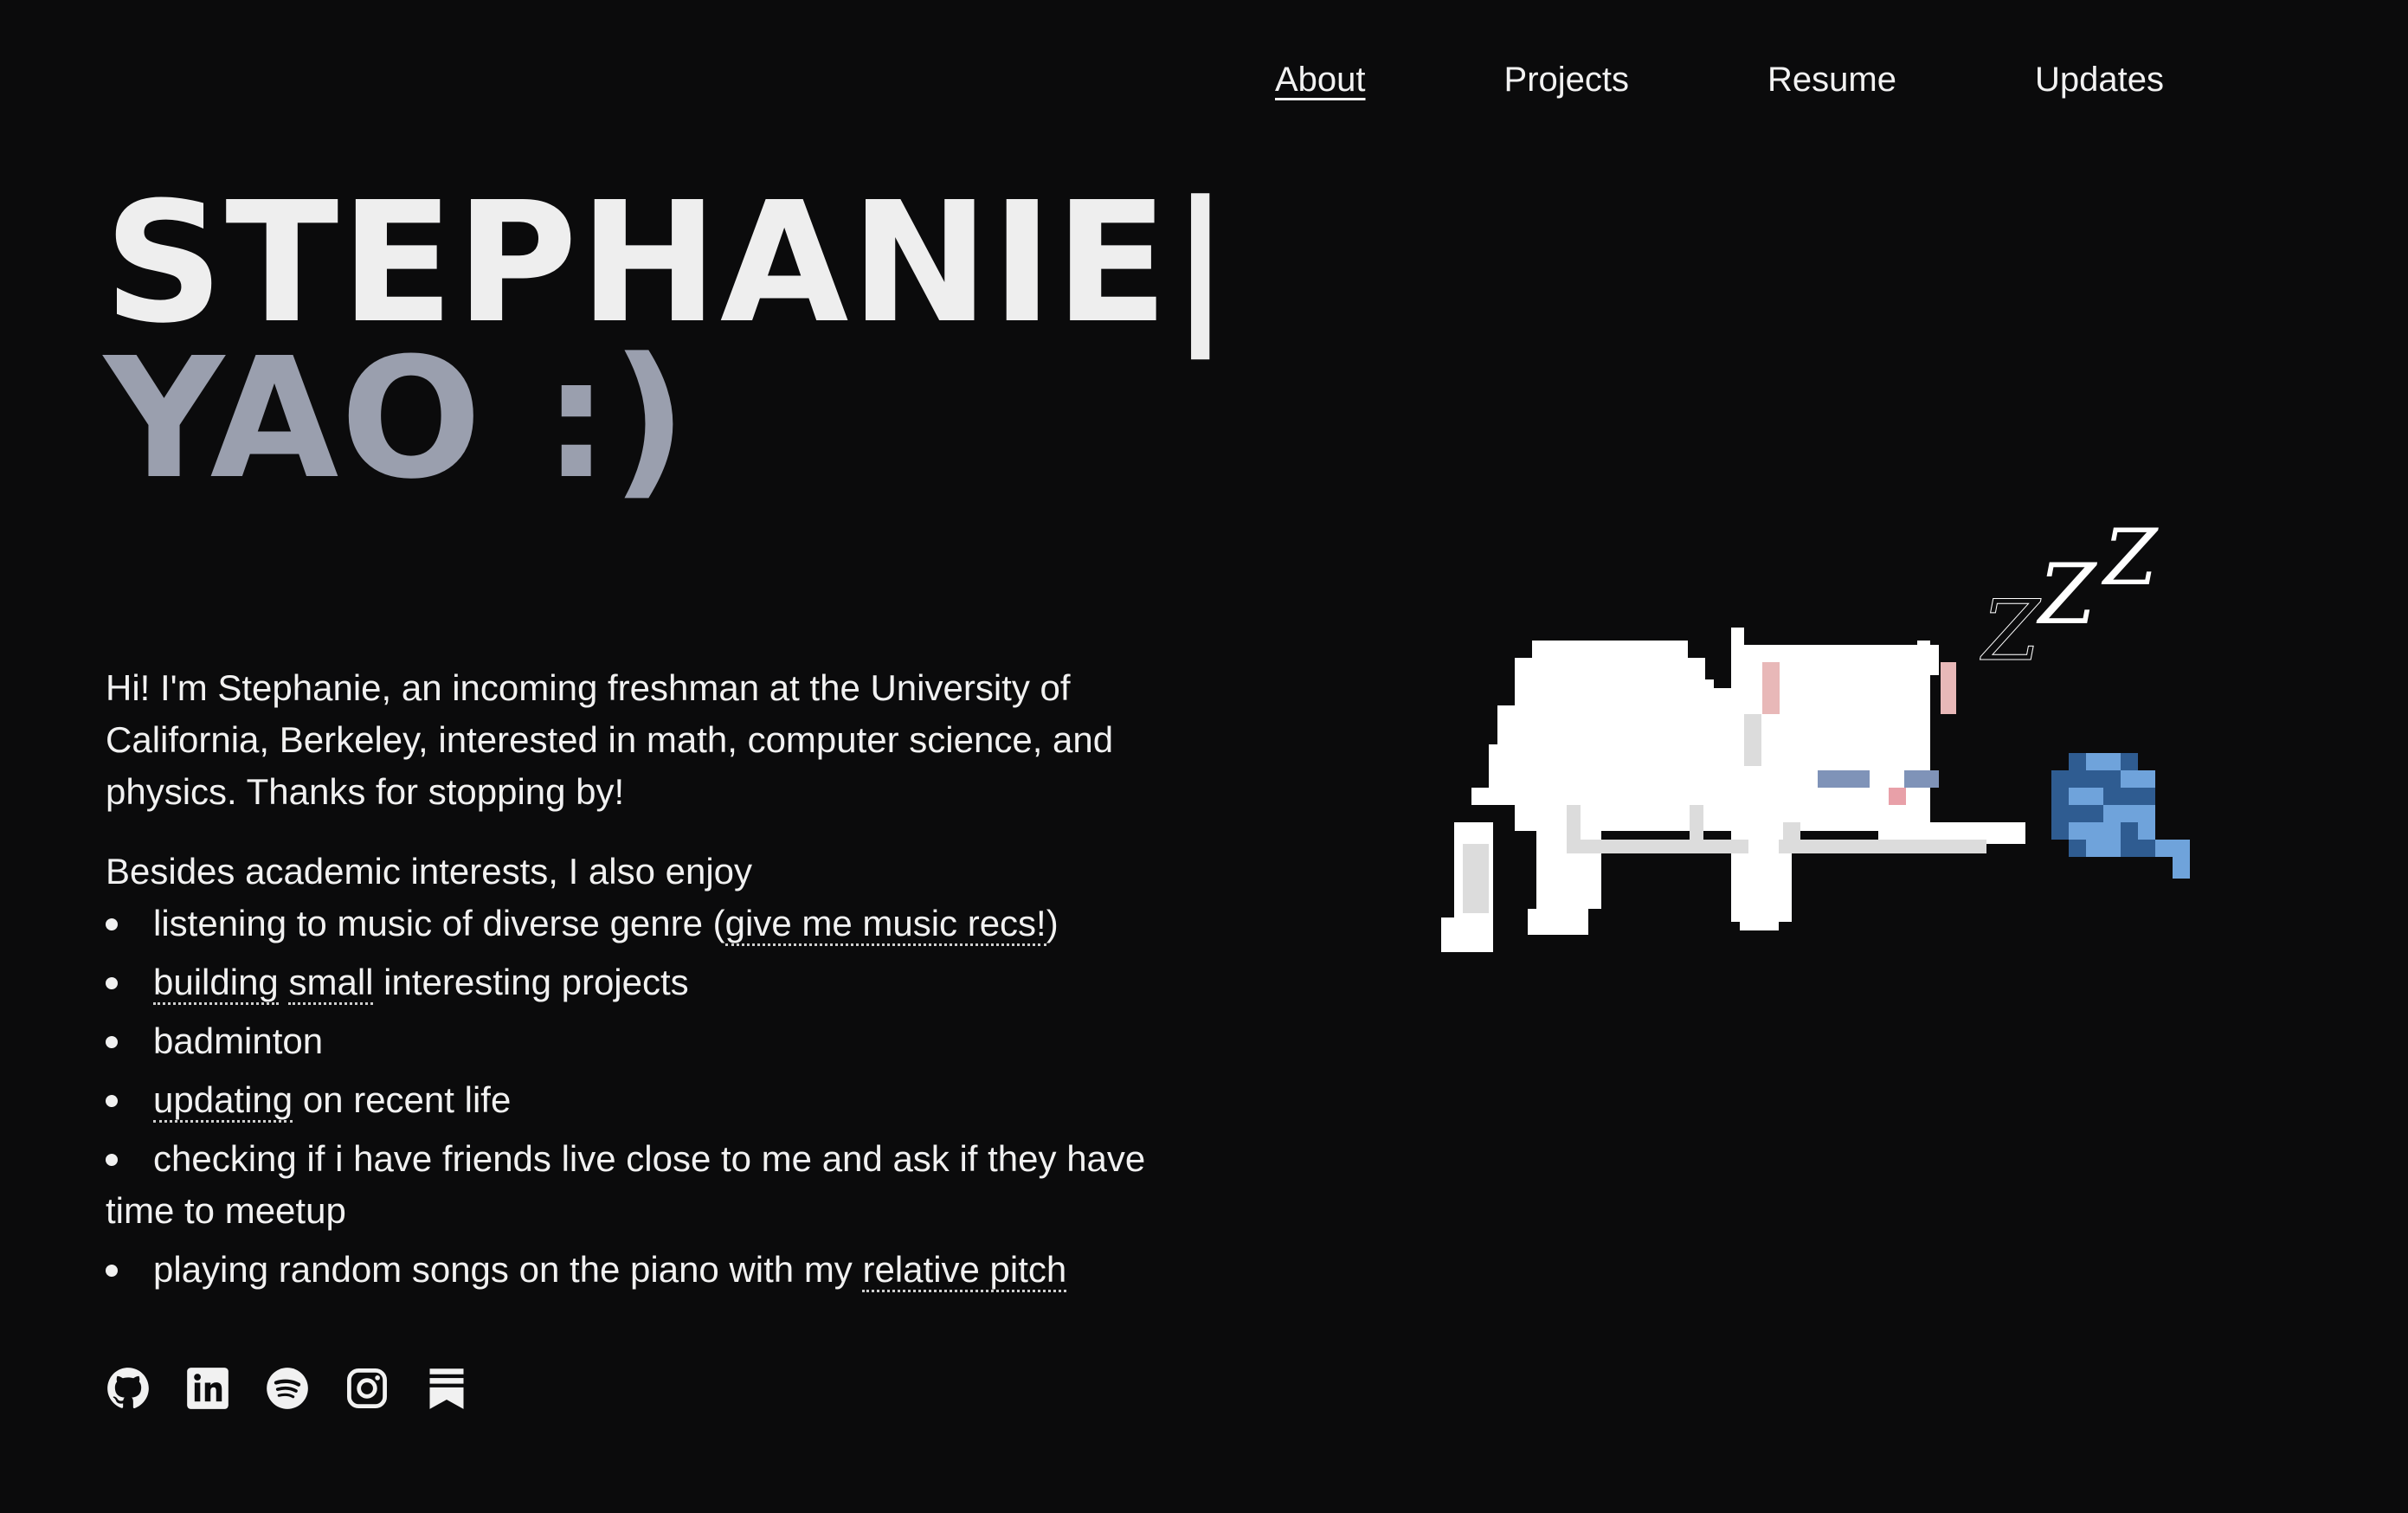 The width and height of the screenshot is (2408, 1513). What do you see at coordinates (964, 1270) in the screenshot?
I see `relative-pitch-link: relative pitch` at bounding box center [964, 1270].